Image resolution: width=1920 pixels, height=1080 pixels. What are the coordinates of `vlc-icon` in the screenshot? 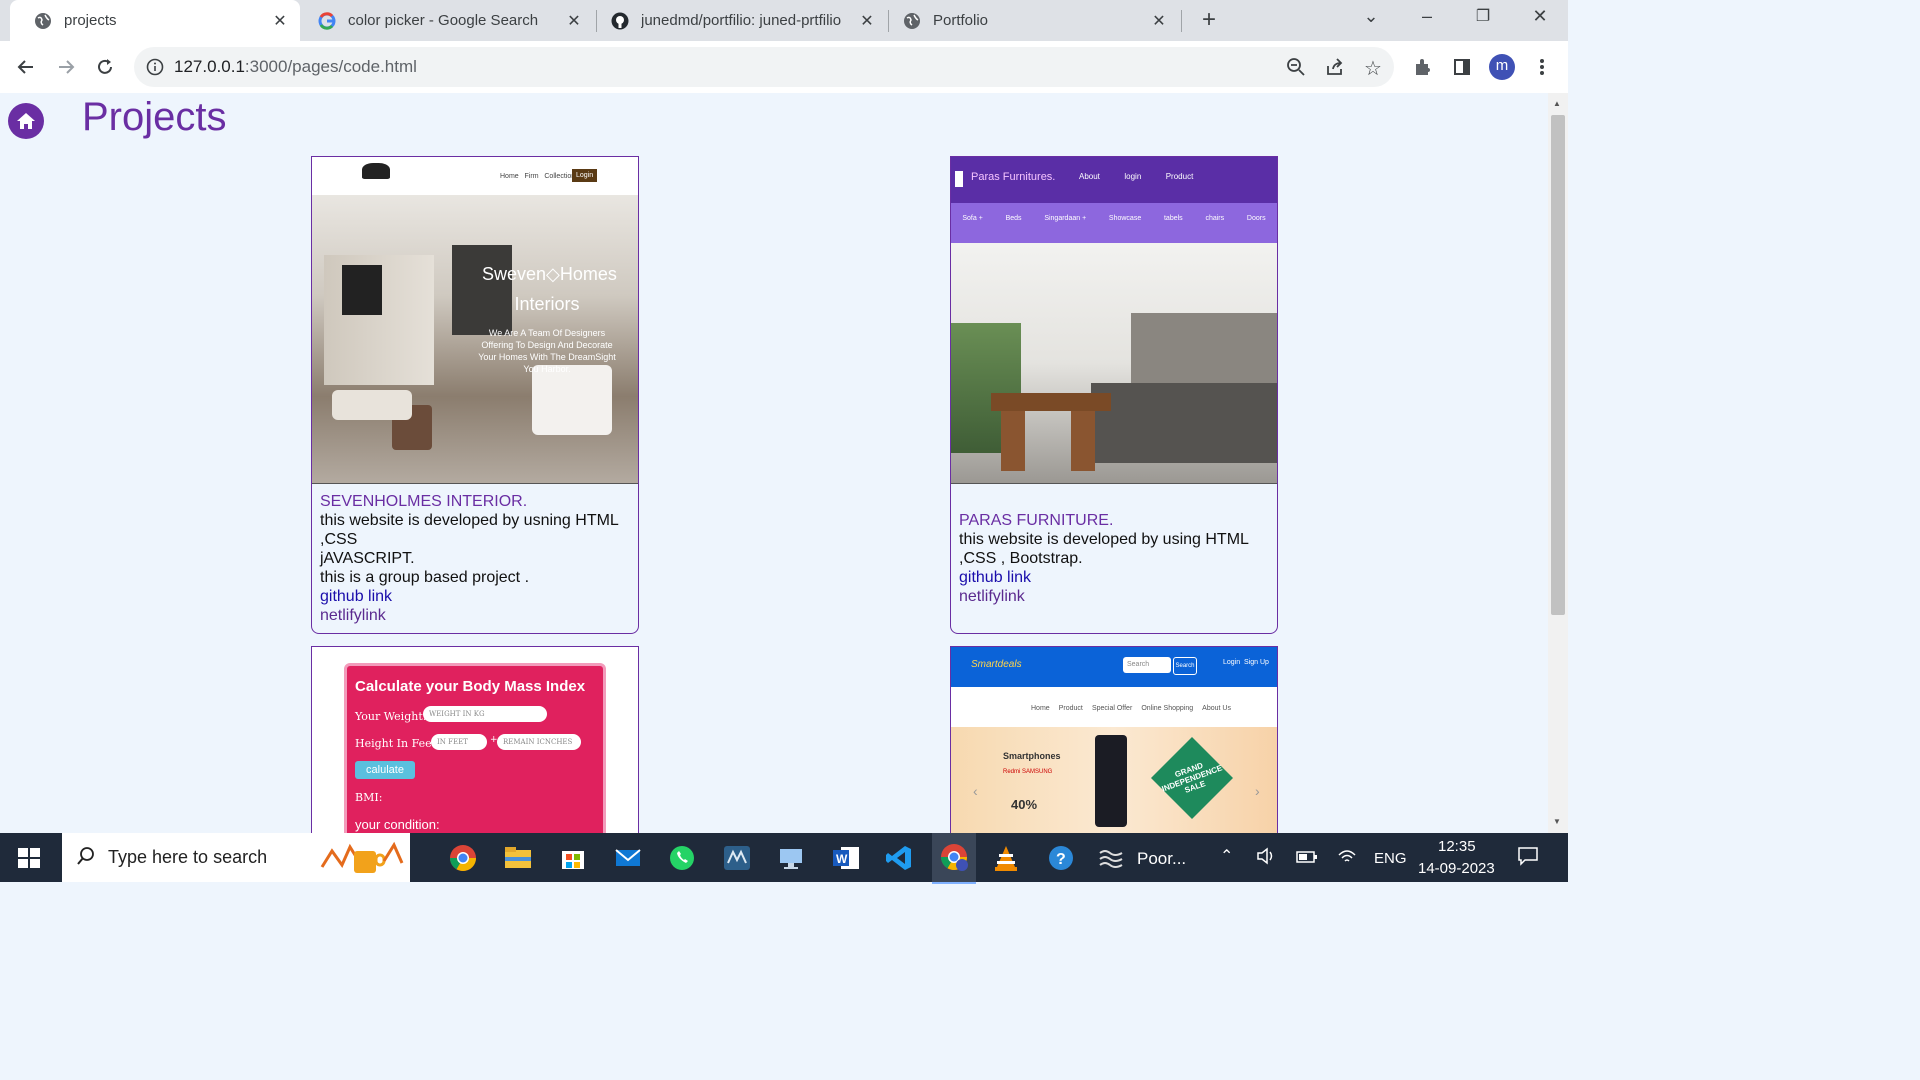 It's located at (1006, 858).